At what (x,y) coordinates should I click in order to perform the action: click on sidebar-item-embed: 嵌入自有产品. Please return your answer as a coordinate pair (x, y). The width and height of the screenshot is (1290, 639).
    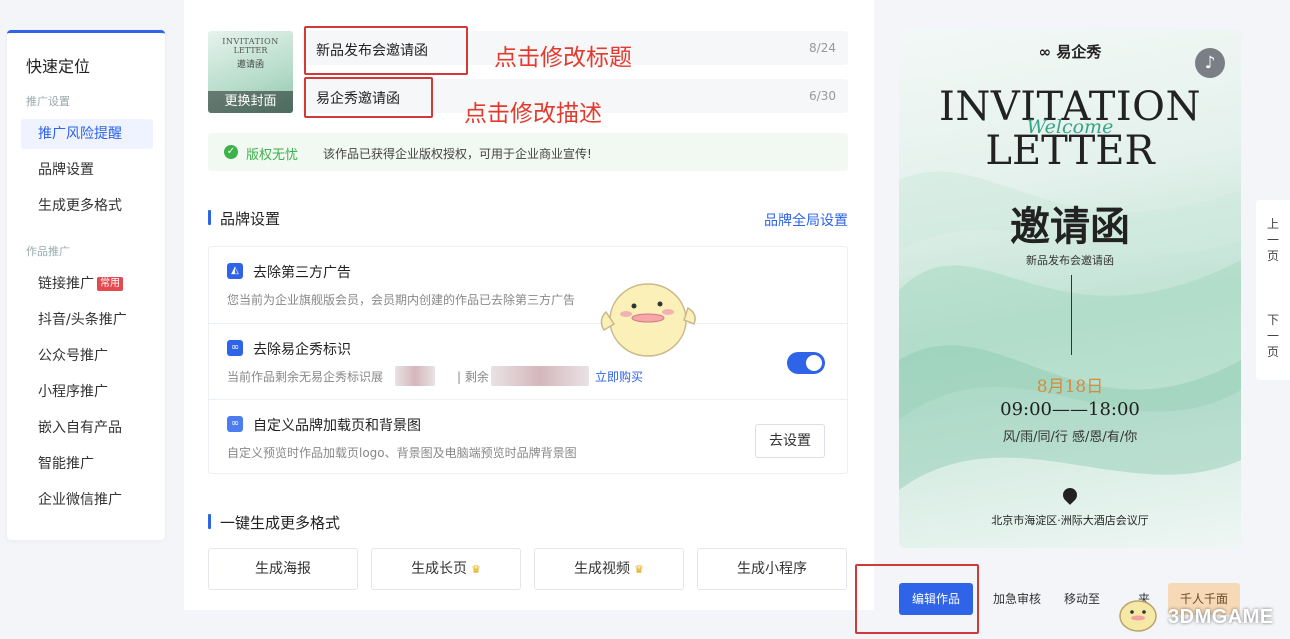
    Looking at the image, I should click on (87, 428).